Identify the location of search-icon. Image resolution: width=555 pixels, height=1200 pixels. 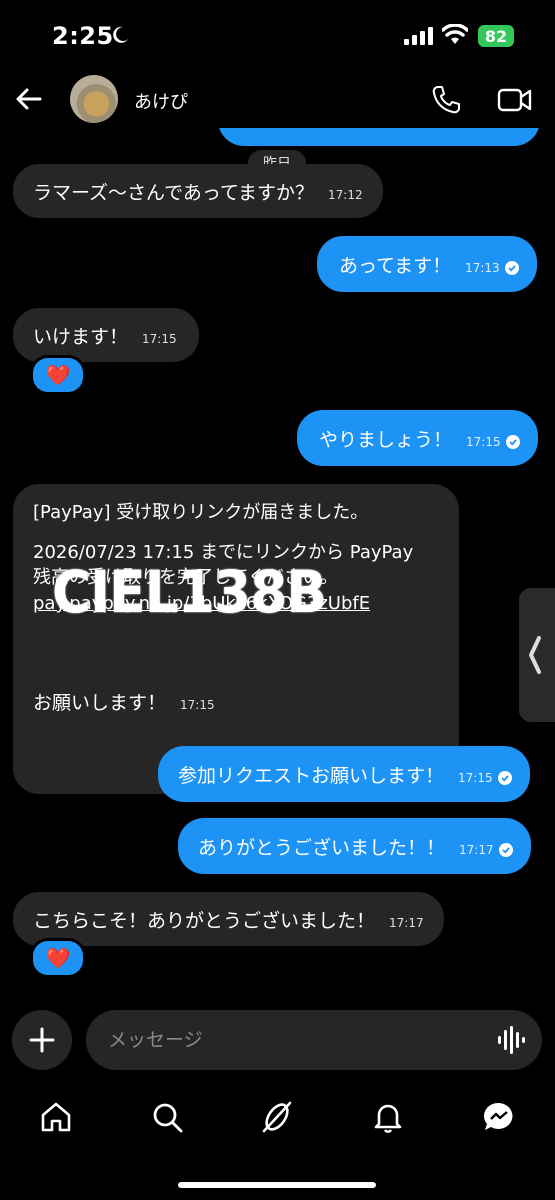
(167, 1117).